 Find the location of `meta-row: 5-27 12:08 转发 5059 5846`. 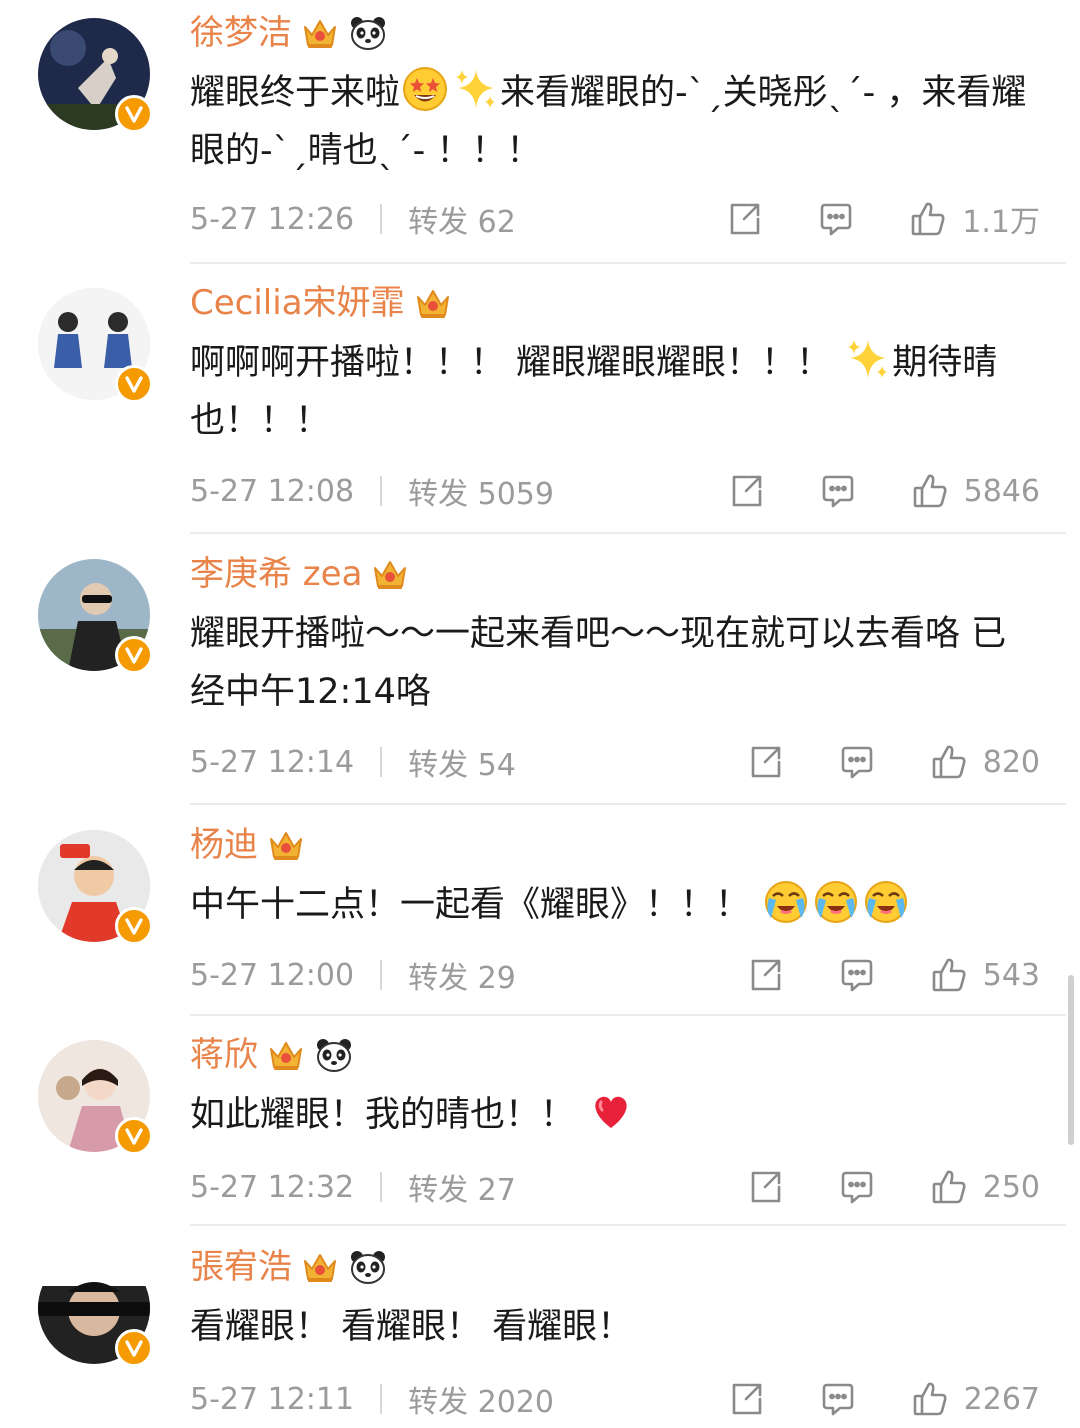

meta-row: 5-27 12:08 转发 5059 5846 is located at coordinates (615, 491).